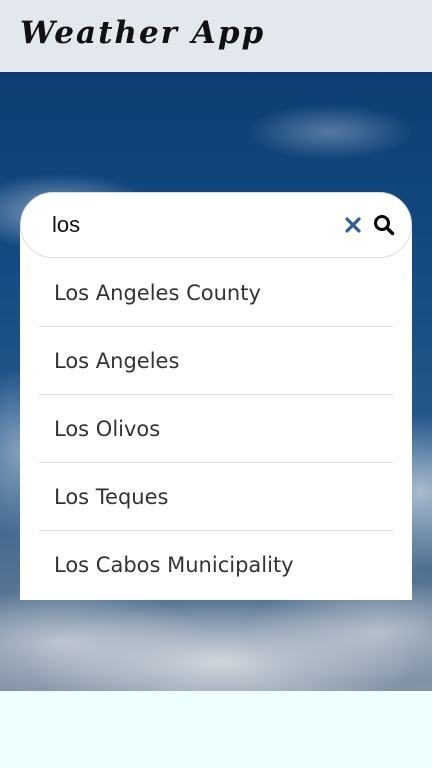  I want to click on search-button, so click(385, 225).